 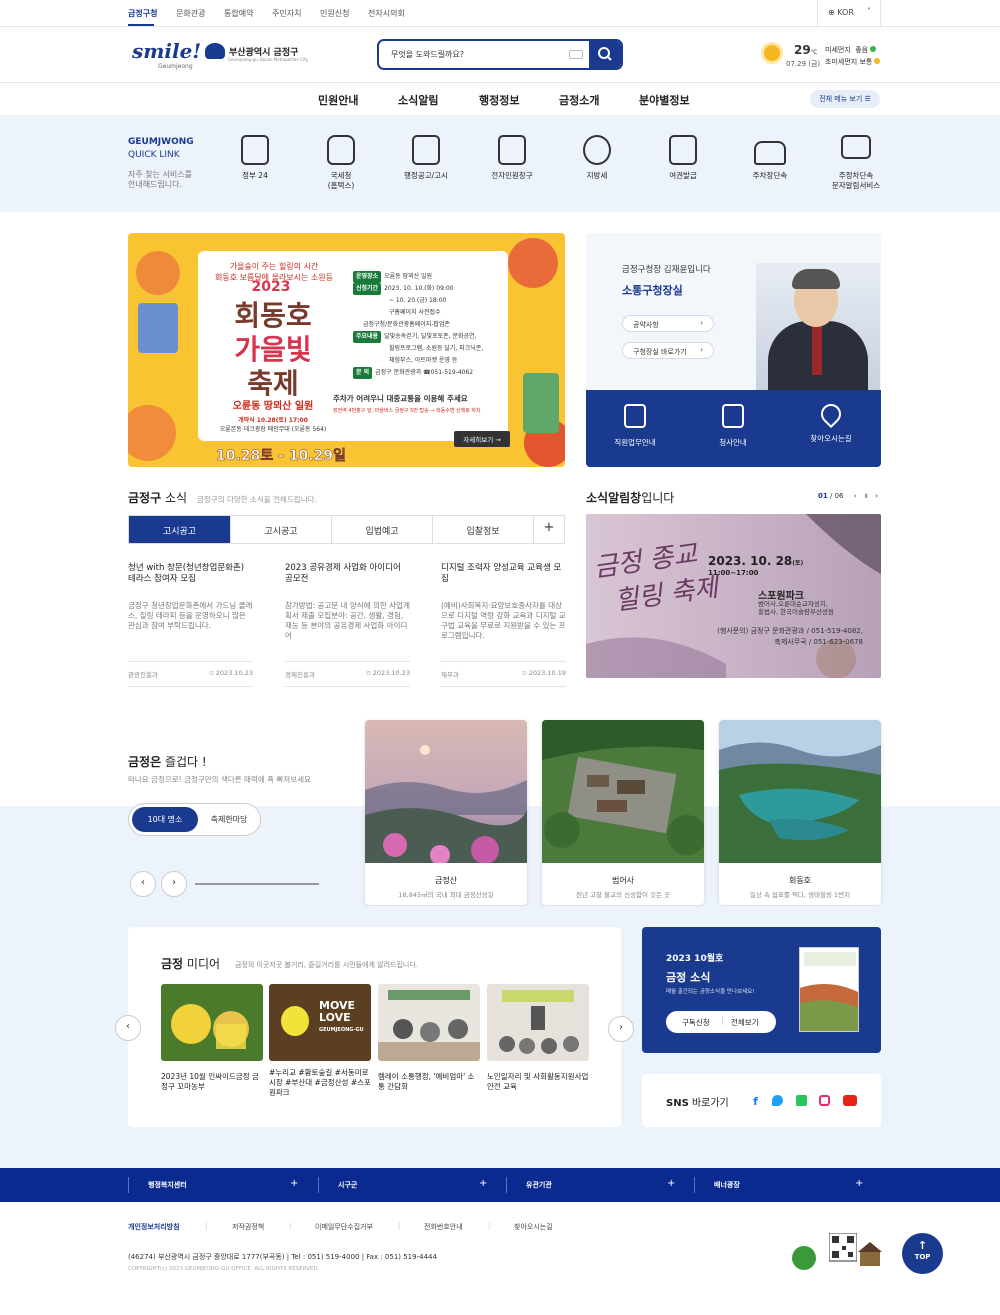 What do you see at coordinates (167, 761) in the screenshot?
I see `enjoy-title: 금정은 즐겁다 !` at bounding box center [167, 761].